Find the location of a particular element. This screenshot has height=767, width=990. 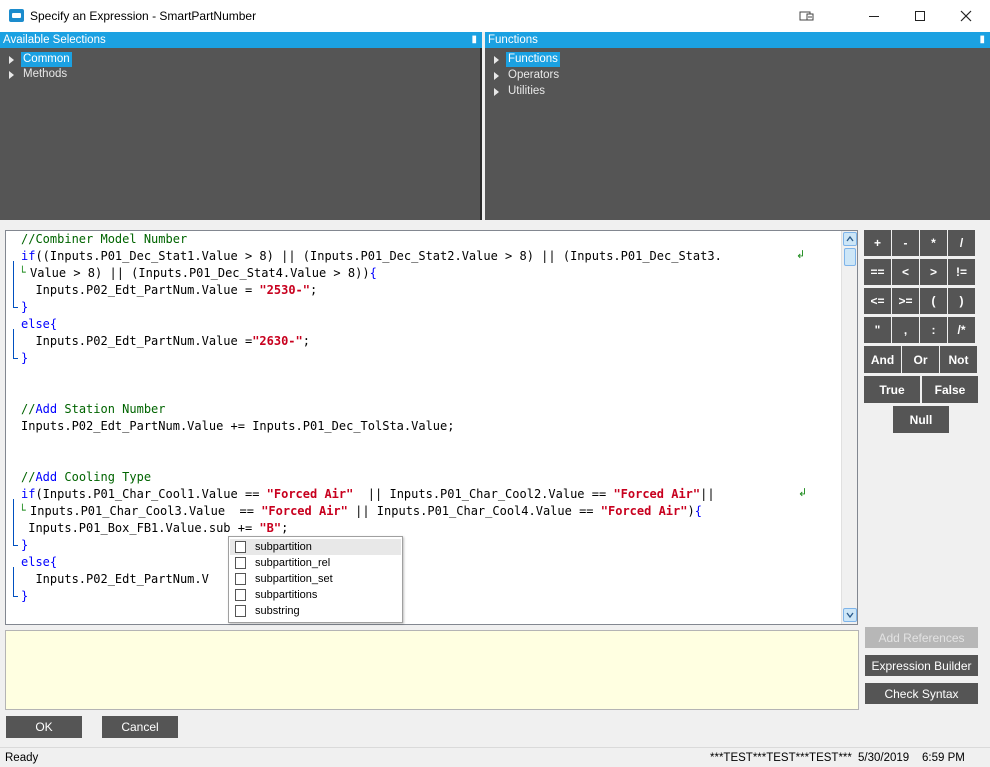

code-line: //Combiner Model Number is located at coordinates (104, 239).